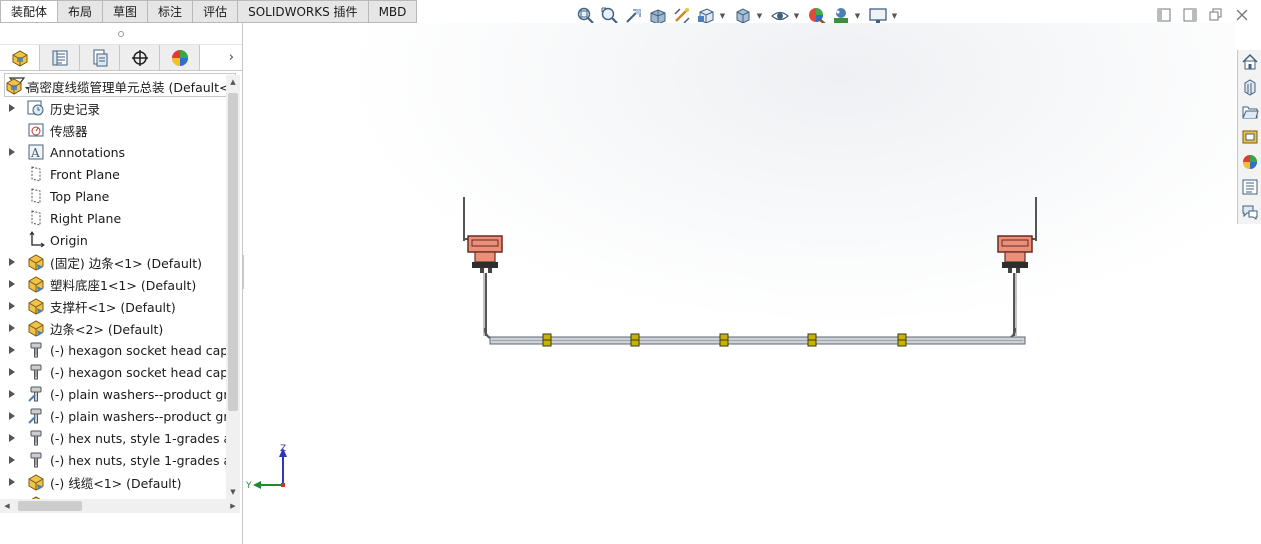  I want to click on tile-right-icon, so click(1190, 15).